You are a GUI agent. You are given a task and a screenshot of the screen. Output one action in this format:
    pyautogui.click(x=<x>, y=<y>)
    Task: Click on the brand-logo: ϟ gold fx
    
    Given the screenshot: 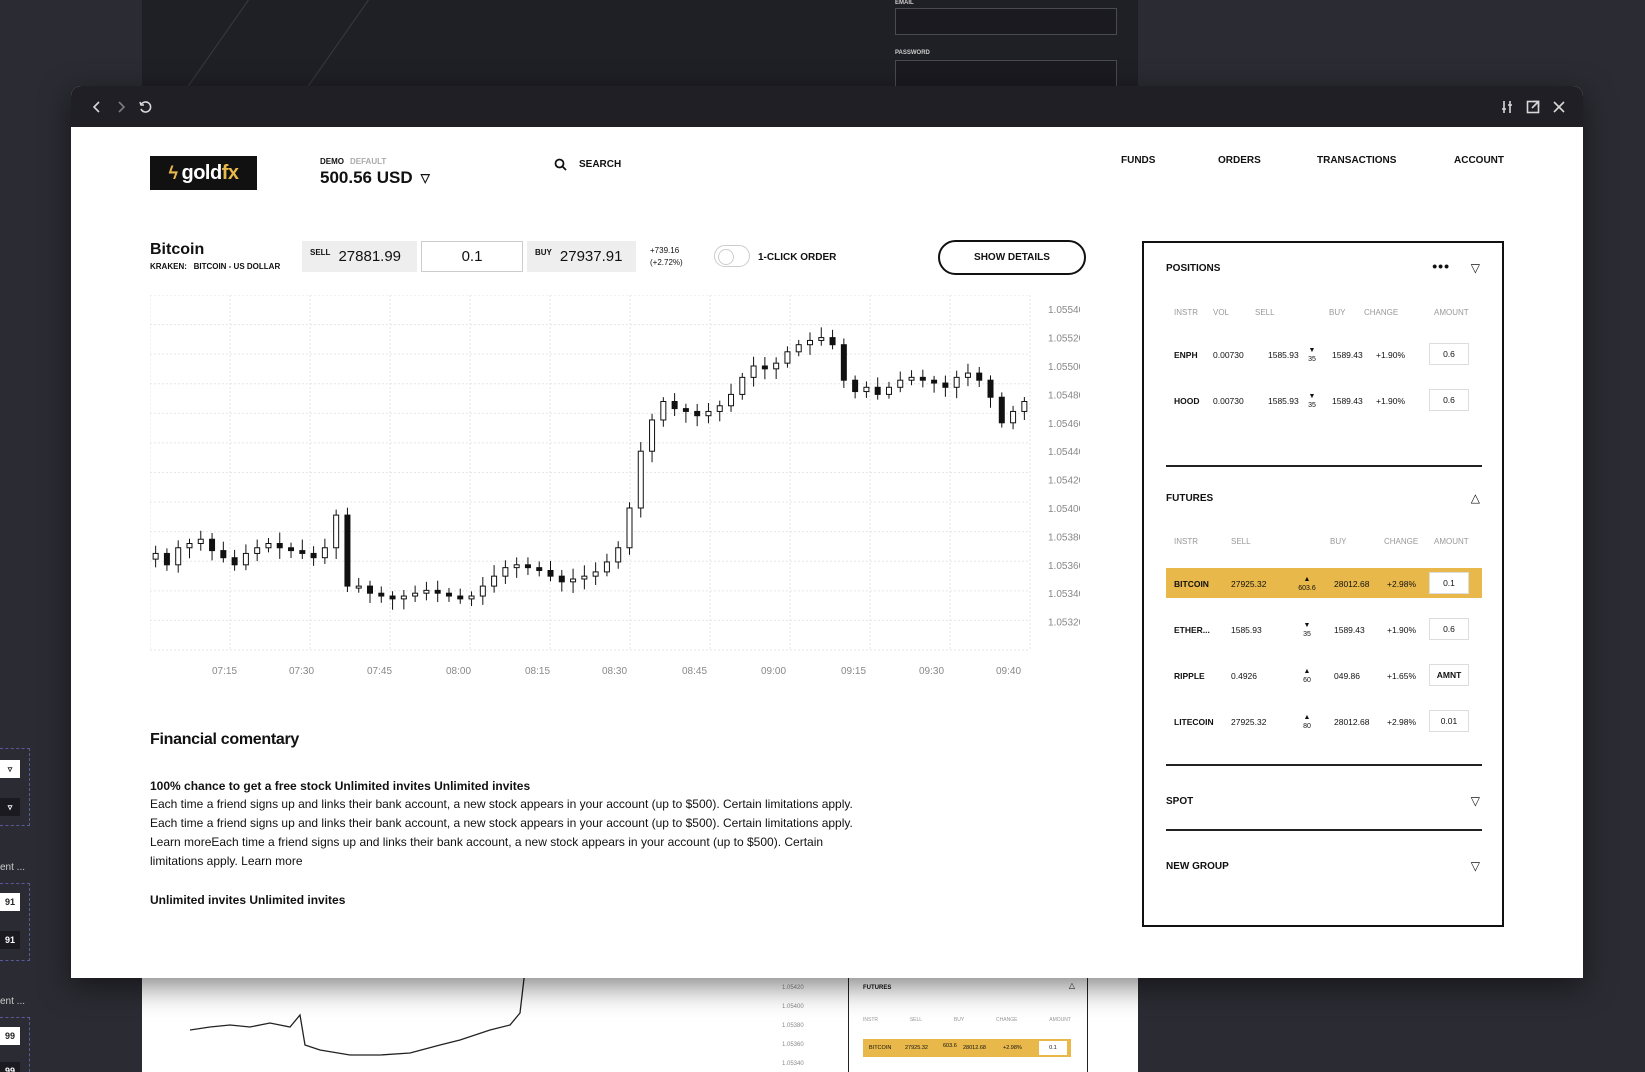 What is the action you would take?
    pyautogui.click(x=203, y=173)
    